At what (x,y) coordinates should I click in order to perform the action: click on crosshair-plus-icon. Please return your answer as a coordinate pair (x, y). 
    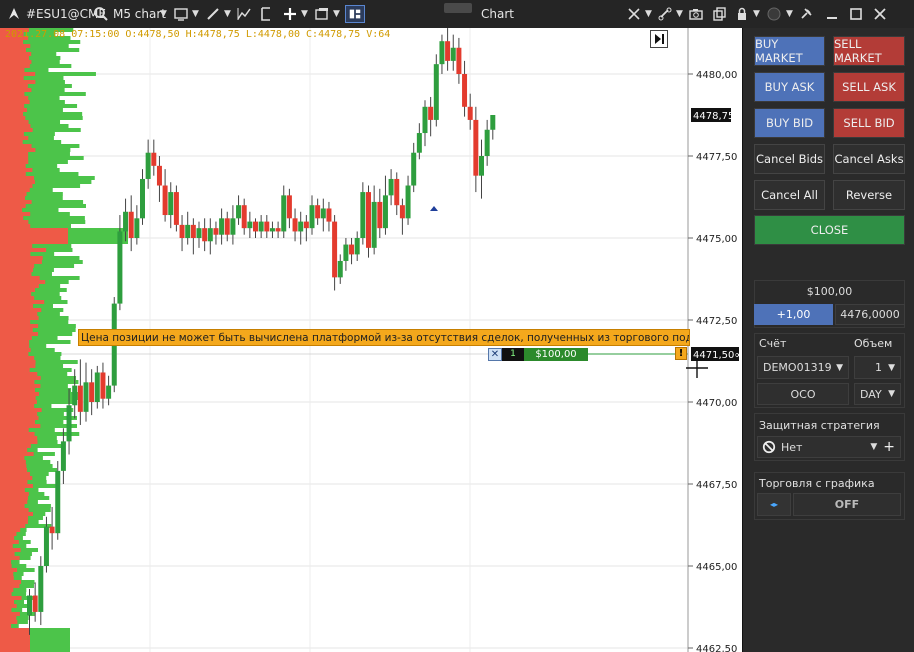
    Looking at the image, I should click on (290, 14).